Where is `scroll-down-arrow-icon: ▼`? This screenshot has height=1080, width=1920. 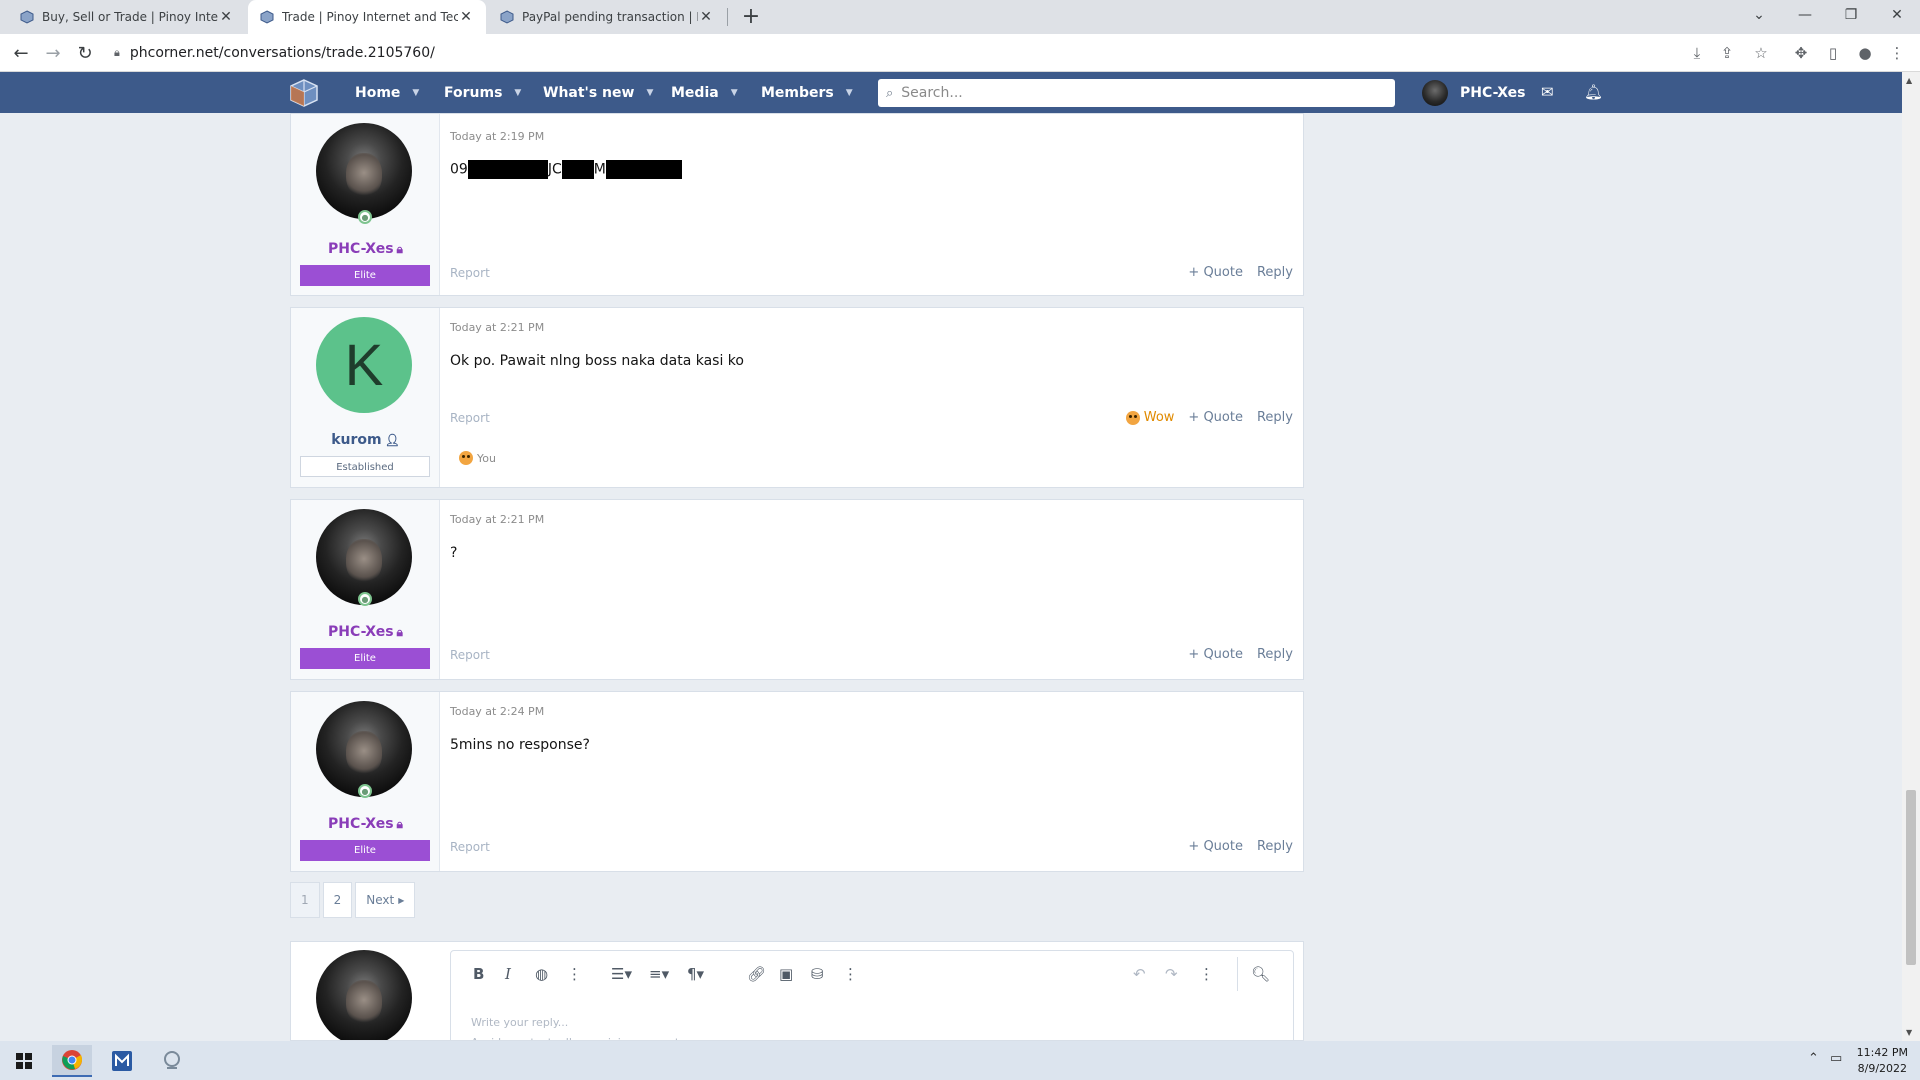
scroll-down-arrow-icon: ▼ is located at coordinates (1909, 1032).